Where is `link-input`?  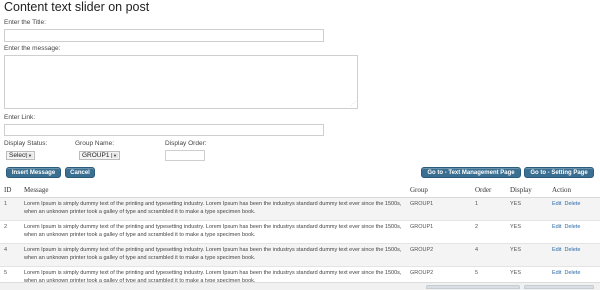 link-input is located at coordinates (164, 130).